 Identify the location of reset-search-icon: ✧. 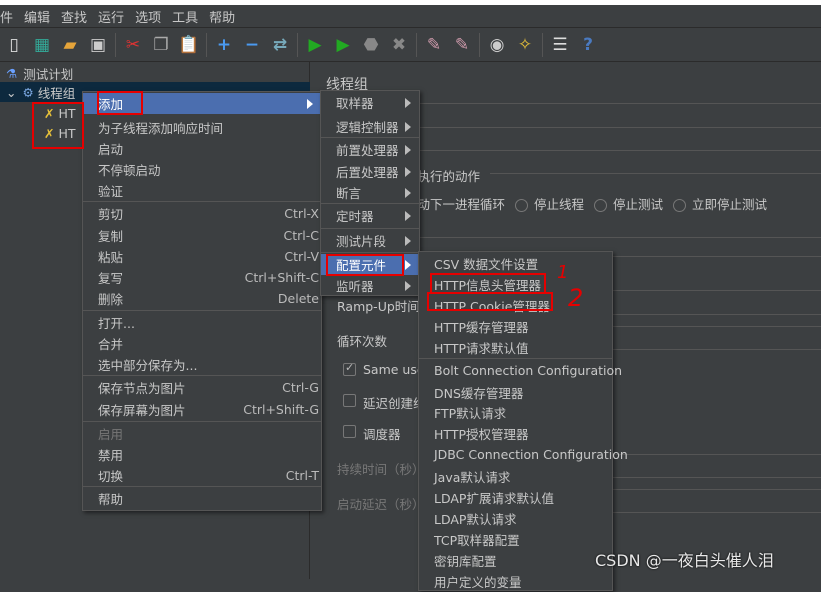
(525, 45).